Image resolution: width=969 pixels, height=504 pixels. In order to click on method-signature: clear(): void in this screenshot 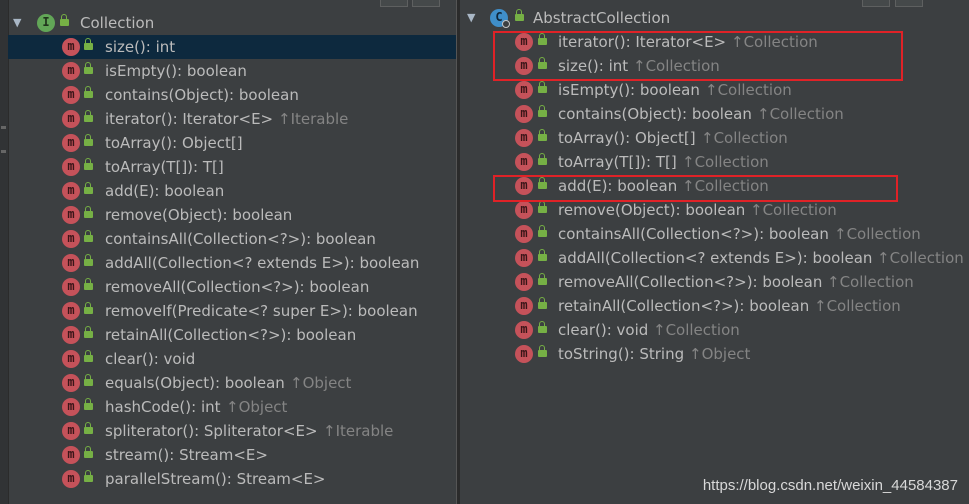, I will do `click(603, 330)`.